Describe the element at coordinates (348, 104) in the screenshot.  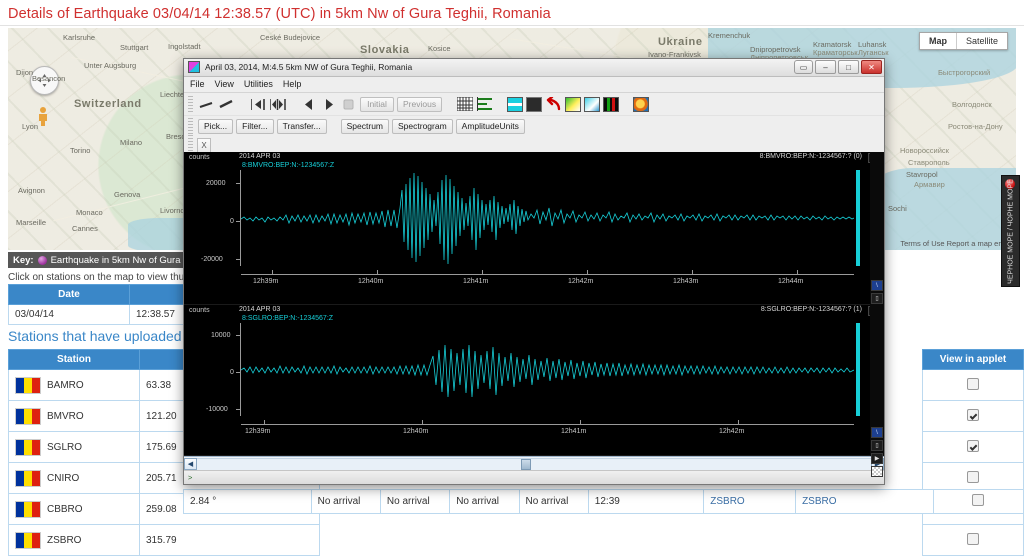
I see `stop-icon` at that location.